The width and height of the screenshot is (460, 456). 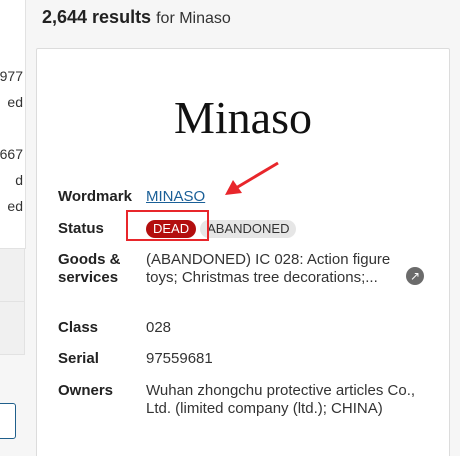 What do you see at coordinates (252, 178) in the screenshot?
I see `annotation-arrow-icon` at bounding box center [252, 178].